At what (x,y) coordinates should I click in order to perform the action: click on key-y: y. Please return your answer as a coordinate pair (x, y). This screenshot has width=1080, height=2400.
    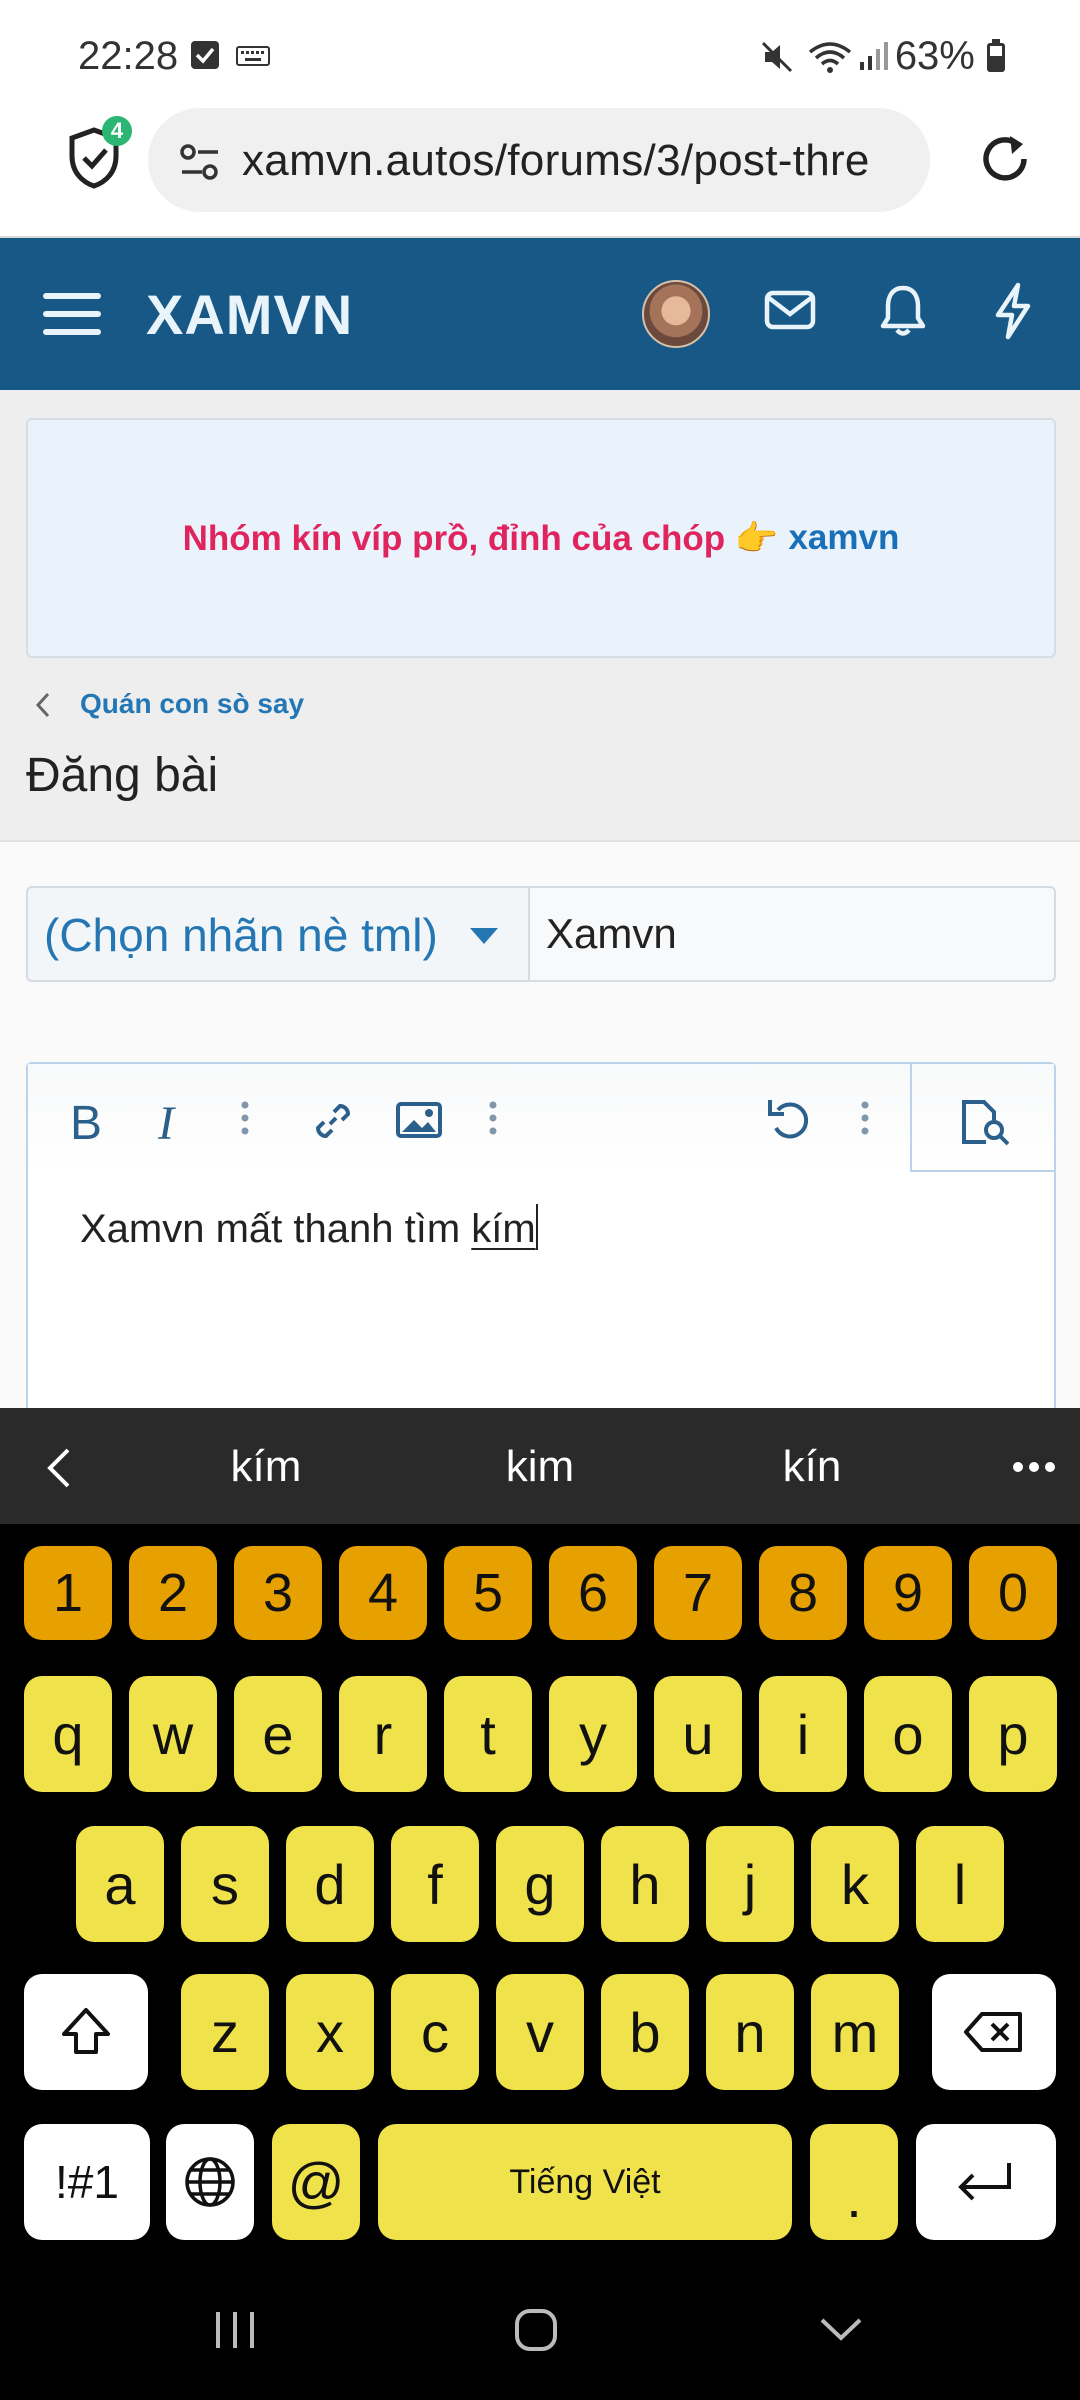
    Looking at the image, I should click on (593, 1734).